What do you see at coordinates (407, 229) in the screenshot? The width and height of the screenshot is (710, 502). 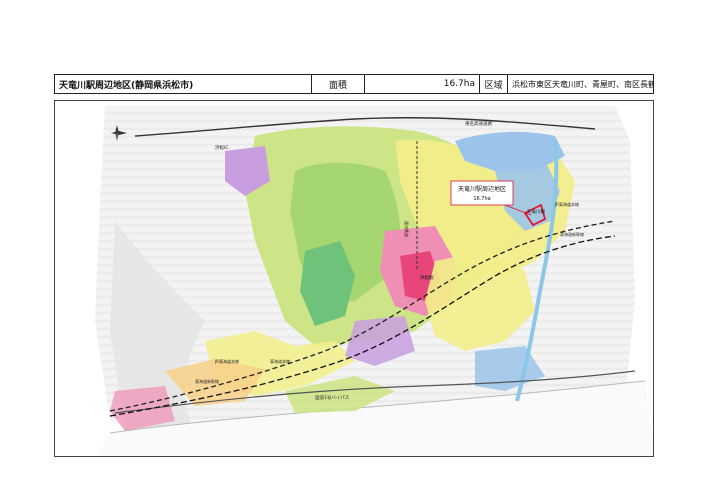 I see `label-enshu-line: 遠州鉄道` at bounding box center [407, 229].